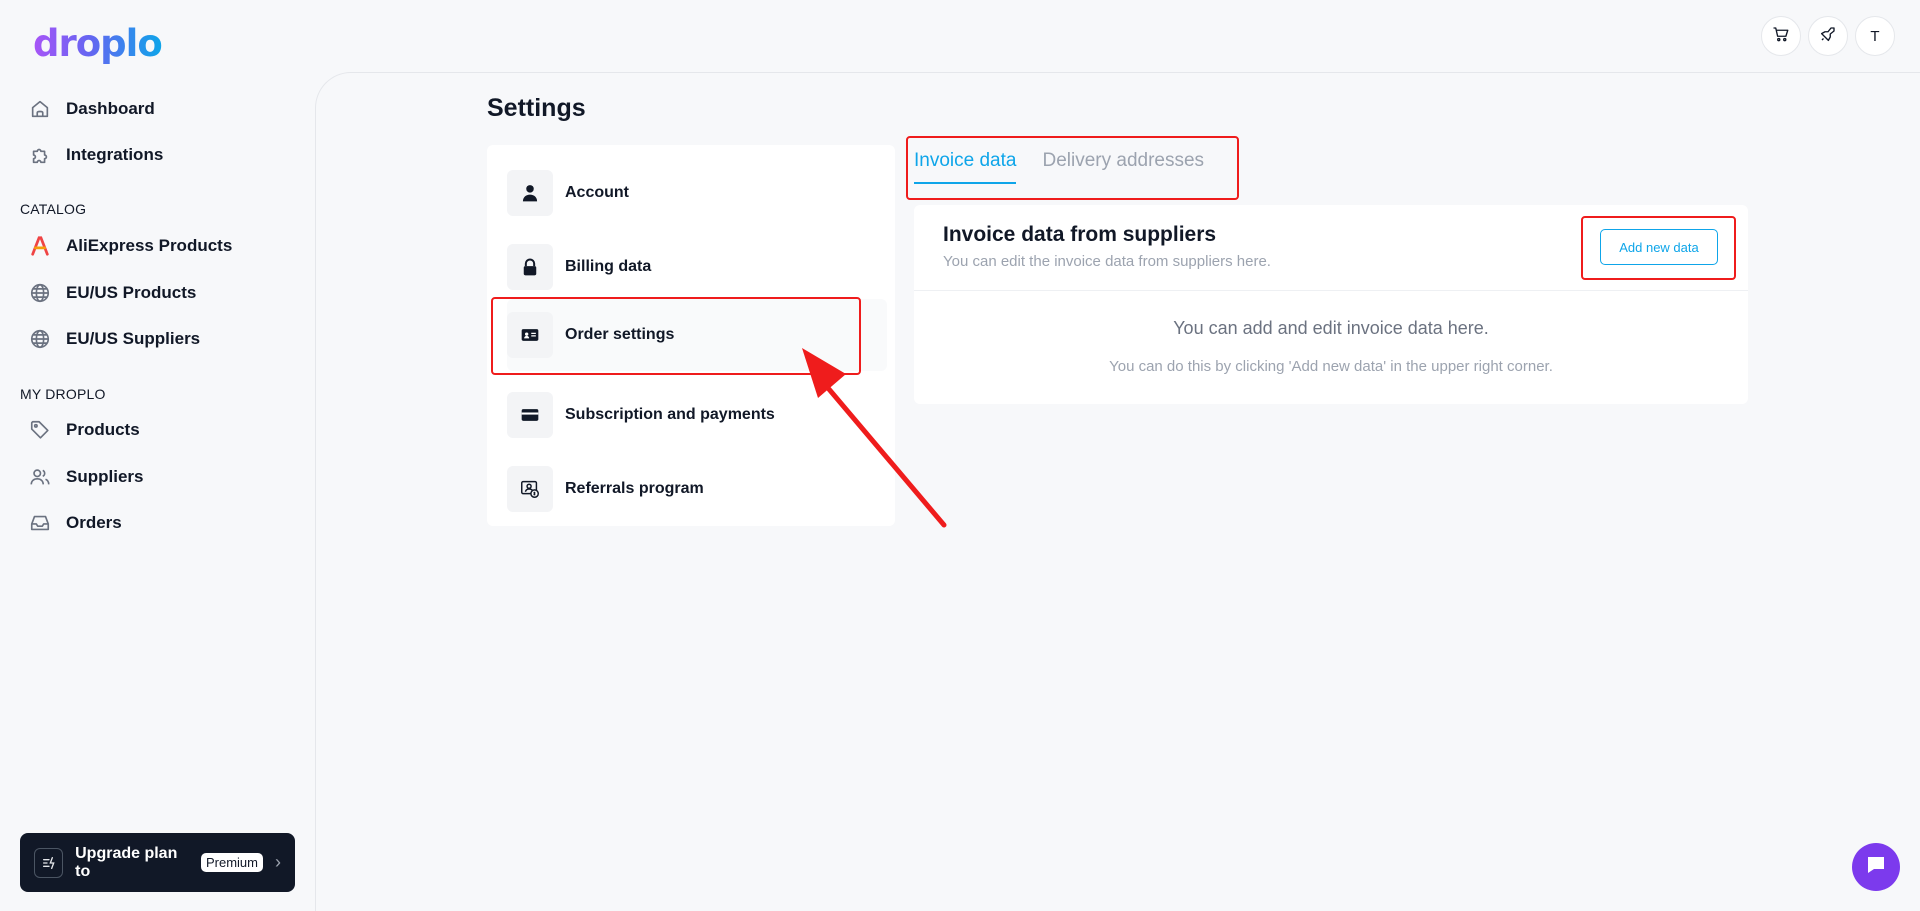  What do you see at coordinates (53, 209) in the screenshot?
I see `catalog-section-label: CATALOG` at bounding box center [53, 209].